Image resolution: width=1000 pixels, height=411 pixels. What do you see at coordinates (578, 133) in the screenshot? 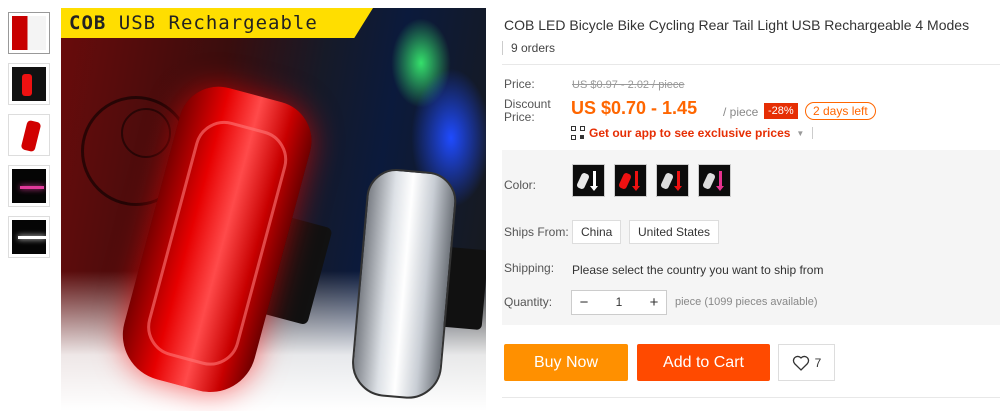
I see `qr-code-icon` at bounding box center [578, 133].